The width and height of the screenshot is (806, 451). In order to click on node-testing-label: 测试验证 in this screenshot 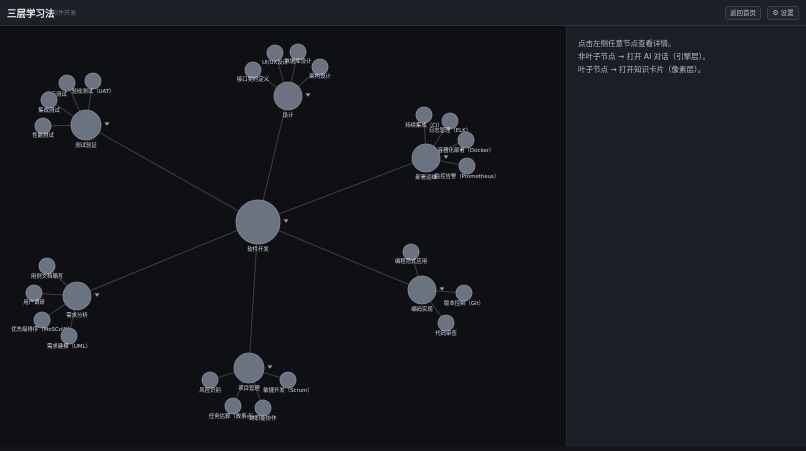, I will do `click(86, 145)`.